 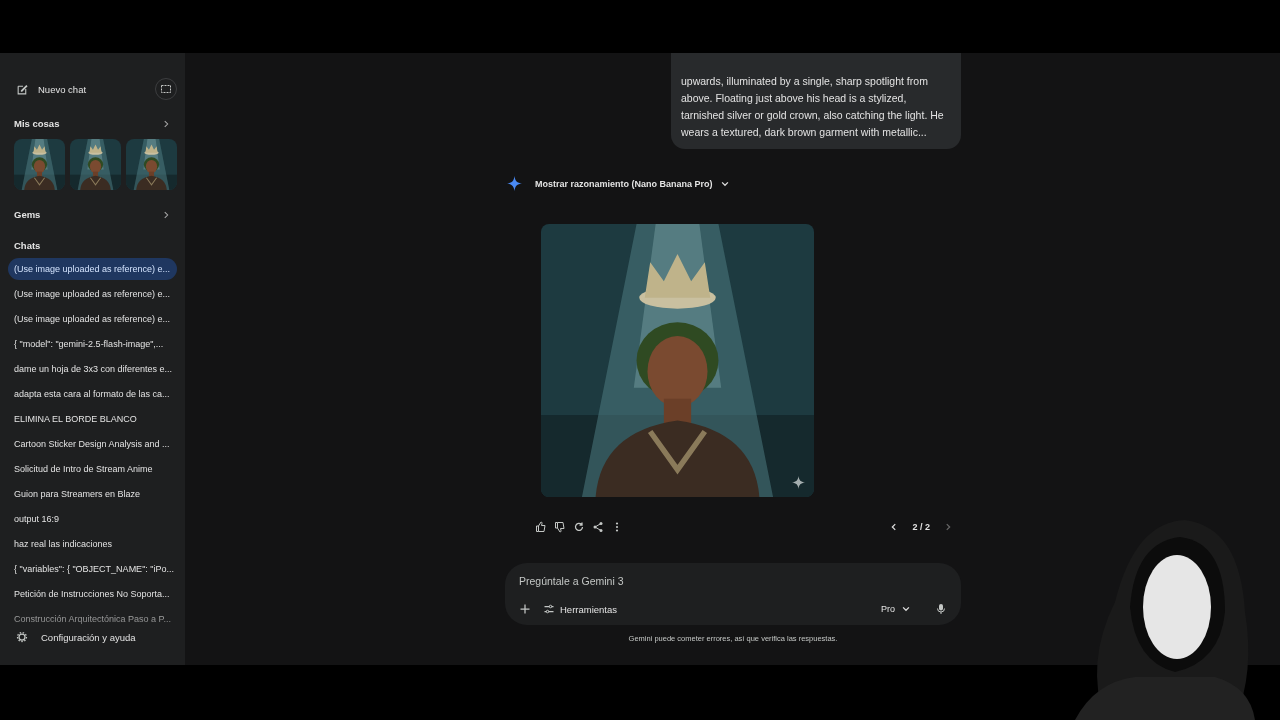 I want to click on prompt-box: Pregúntale a Gemini 3 Herramientas Pro, so click(x=733, y=594).